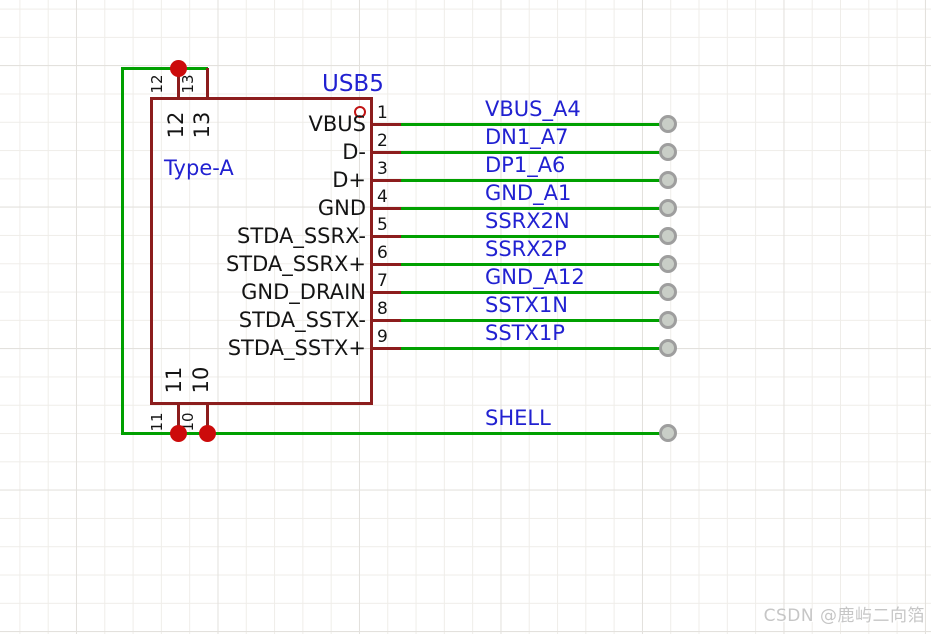 The image size is (931, 634). What do you see at coordinates (341, 208) in the screenshot?
I see `pin-name-label: GND` at bounding box center [341, 208].